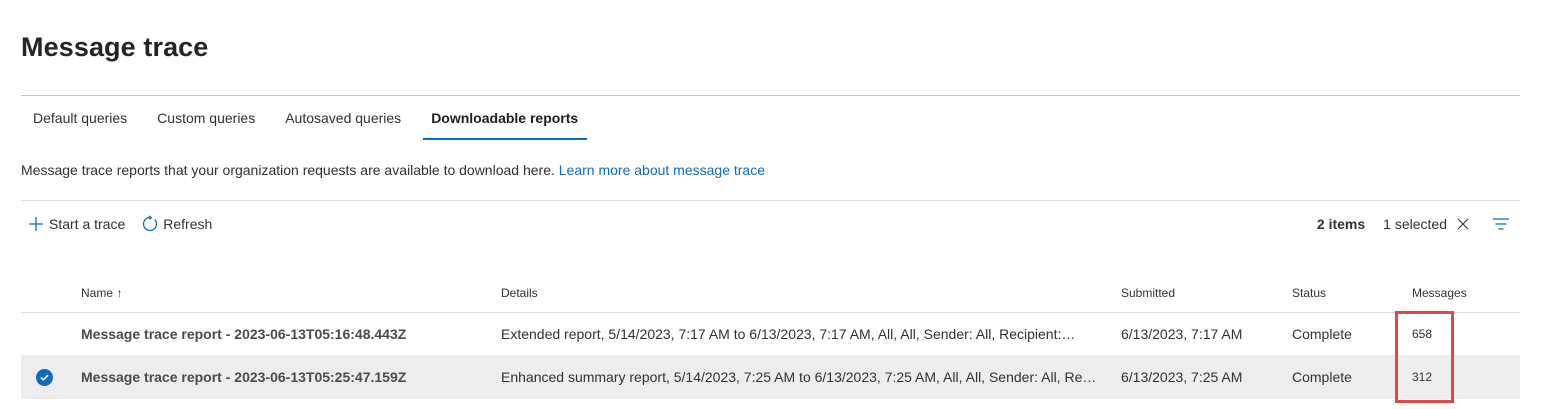 The image size is (1547, 409). I want to click on learn-more-link: Learn more about message trace, so click(662, 170).